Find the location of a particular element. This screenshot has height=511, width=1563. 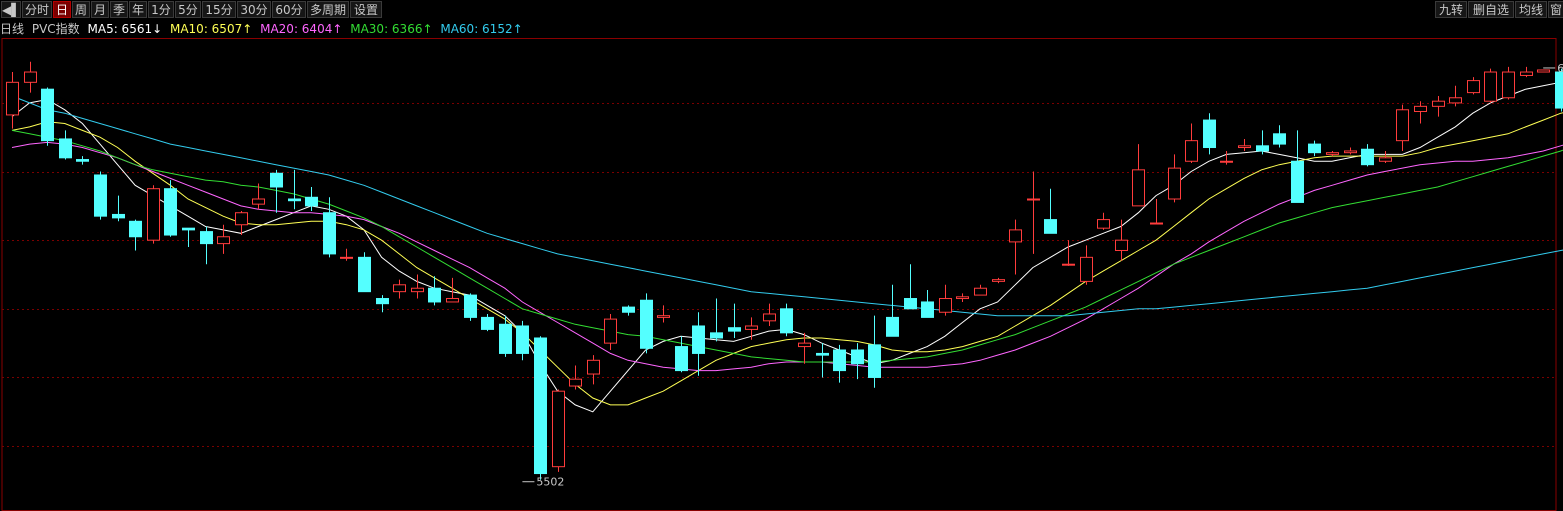

tab-5min: 5分 is located at coordinates (188, 9).